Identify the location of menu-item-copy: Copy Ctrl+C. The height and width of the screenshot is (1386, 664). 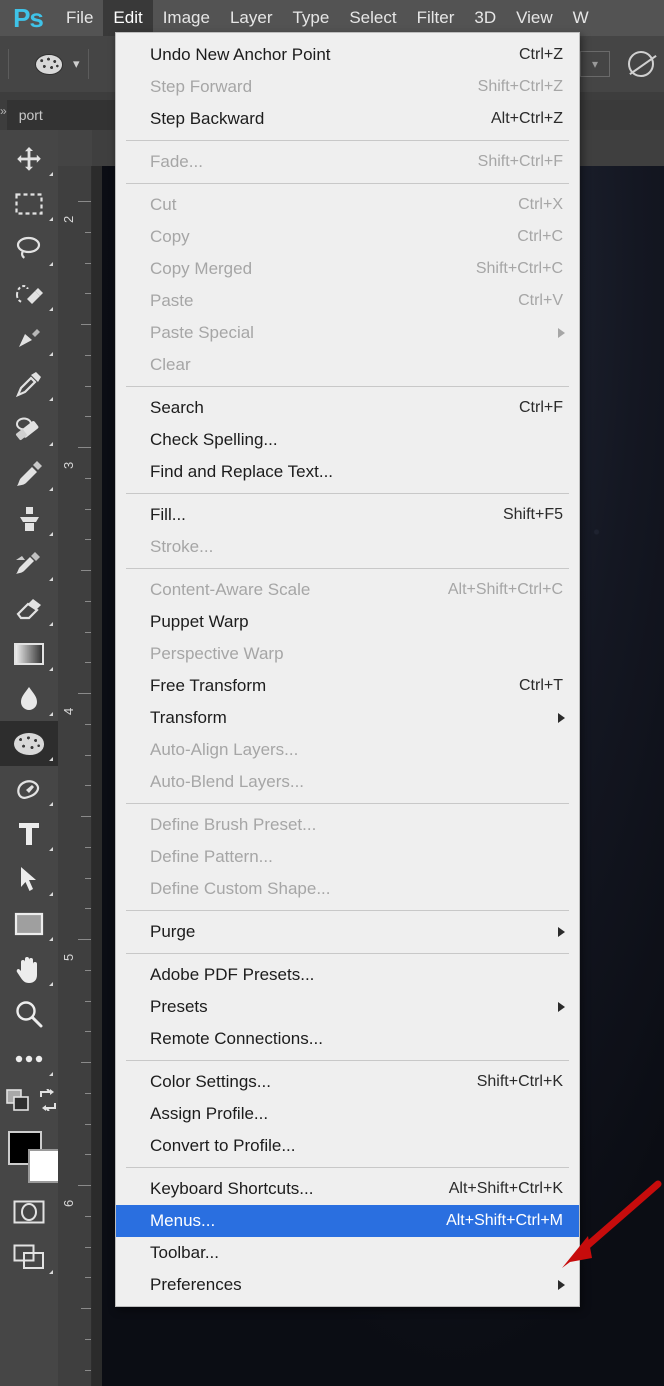
(347, 237).